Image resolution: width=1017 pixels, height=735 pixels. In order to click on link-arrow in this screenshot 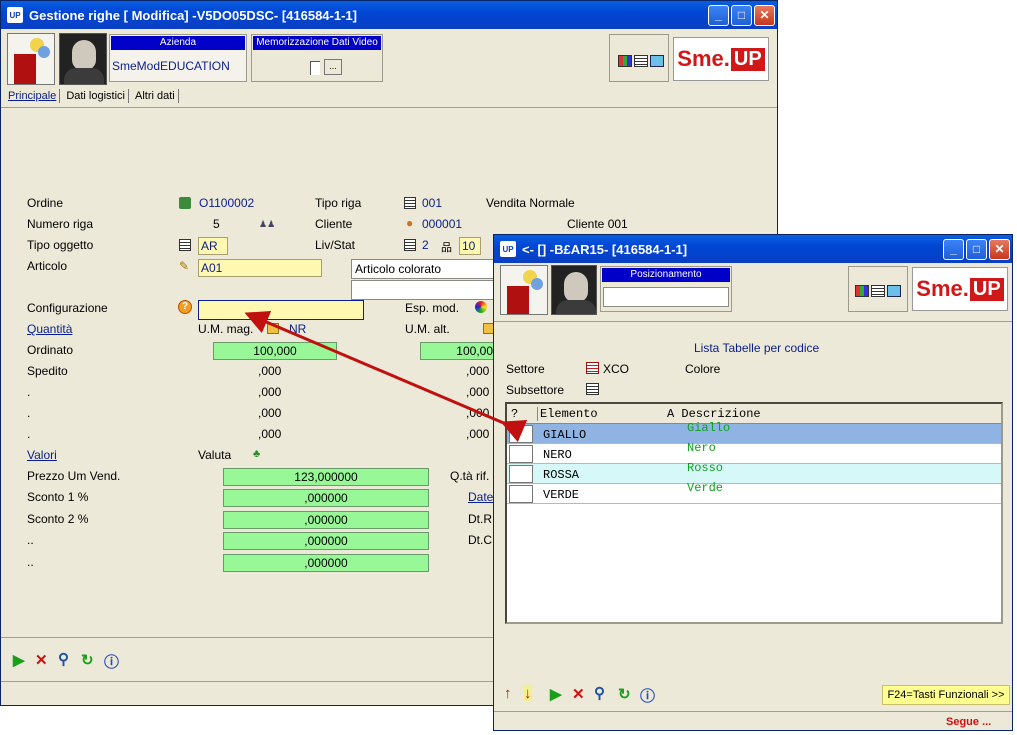, I will do `click(386, 377)`.